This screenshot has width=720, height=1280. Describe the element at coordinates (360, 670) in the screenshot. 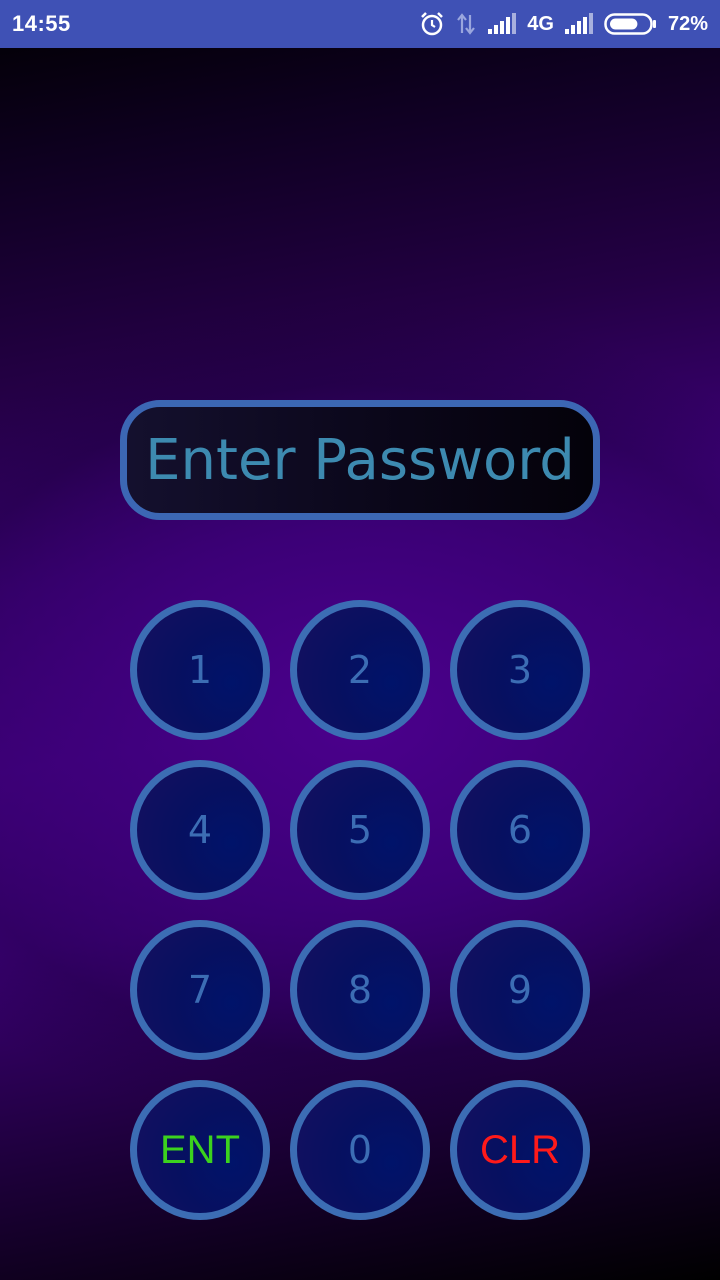

I see `key-2: 2` at that location.